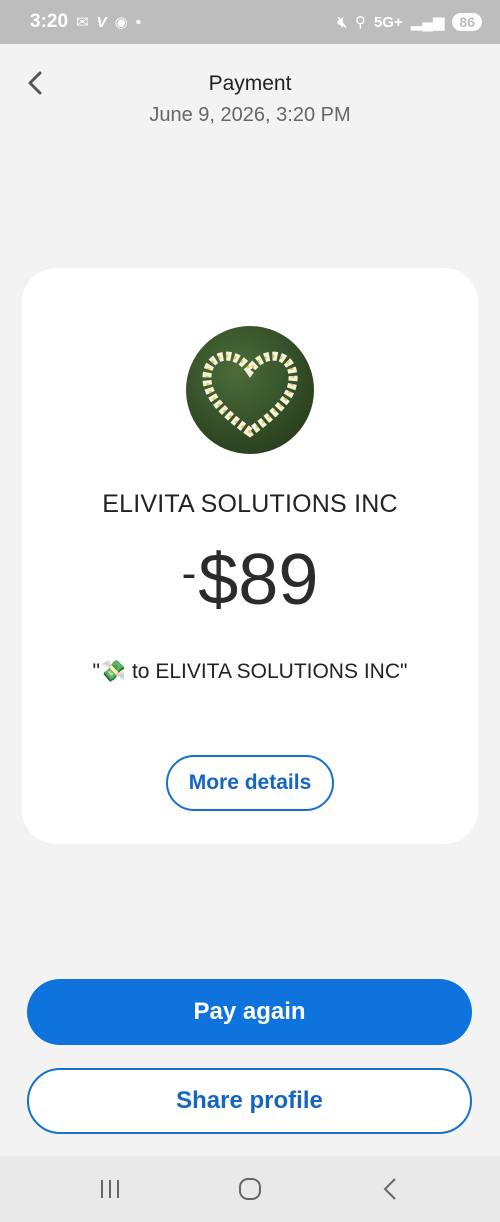 This screenshot has width=500, height=1222. I want to click on payment-amount: -$89, so click(250, 580).